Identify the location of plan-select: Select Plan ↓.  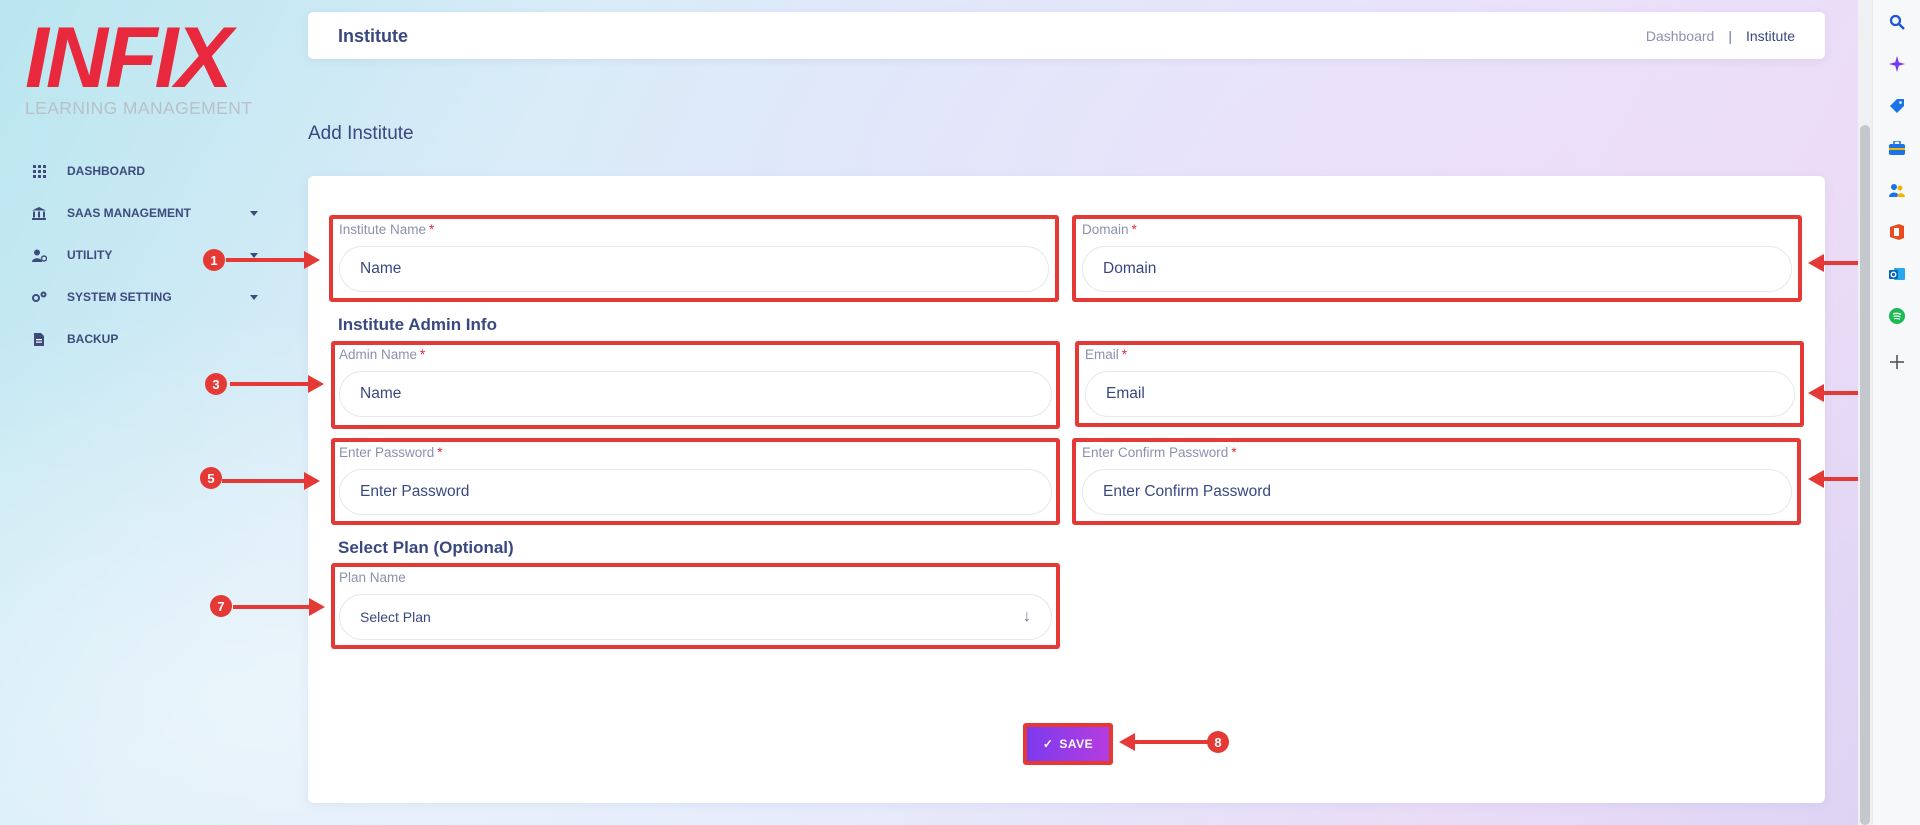
(695, 617).